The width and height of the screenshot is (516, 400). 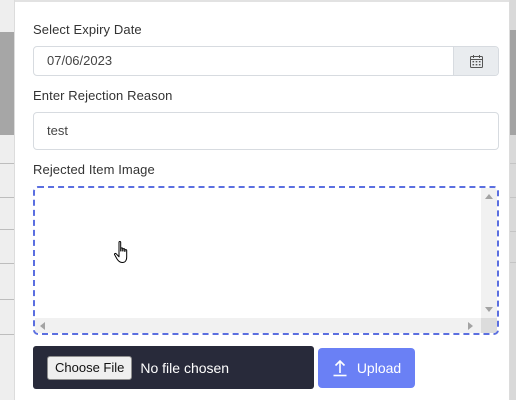 I want to click on background-page-left, so click(x=7, y=200).